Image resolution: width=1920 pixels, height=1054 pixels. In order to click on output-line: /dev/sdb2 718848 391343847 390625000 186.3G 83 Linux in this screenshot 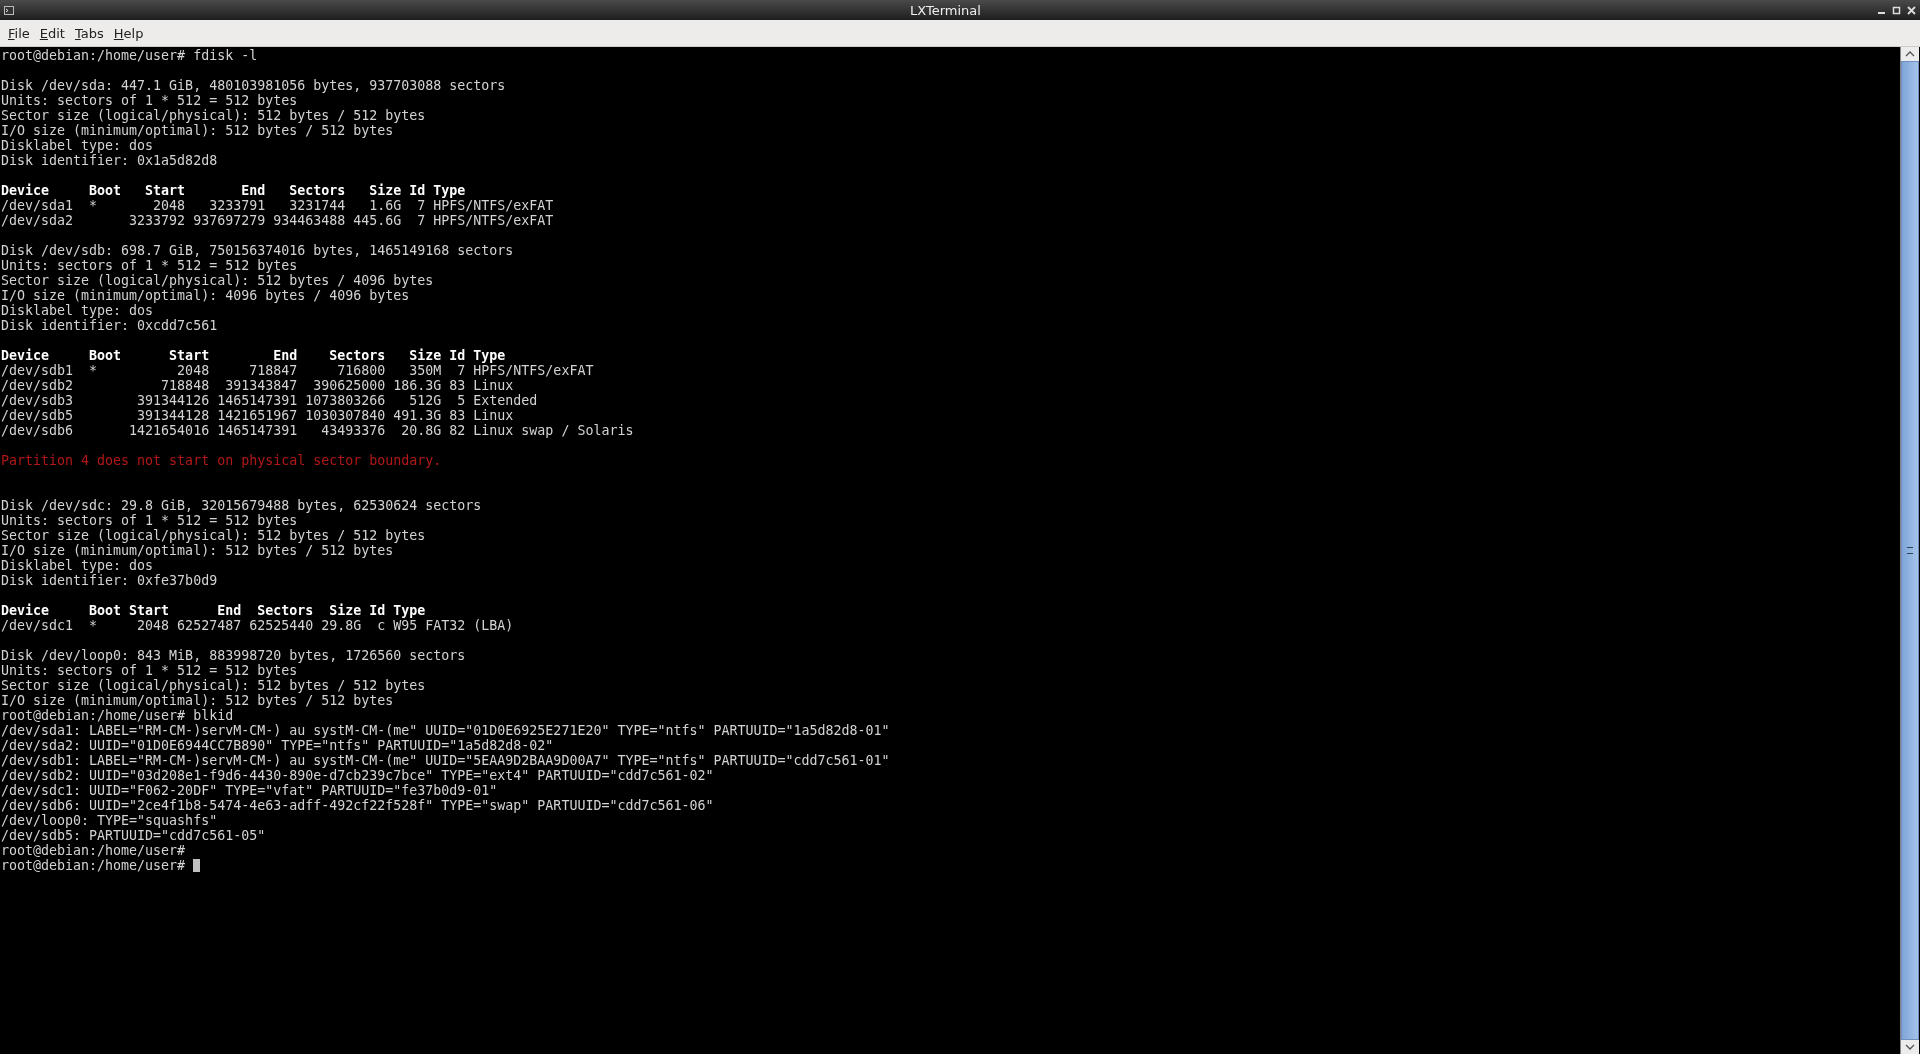, I will do `click(258, 385)`.